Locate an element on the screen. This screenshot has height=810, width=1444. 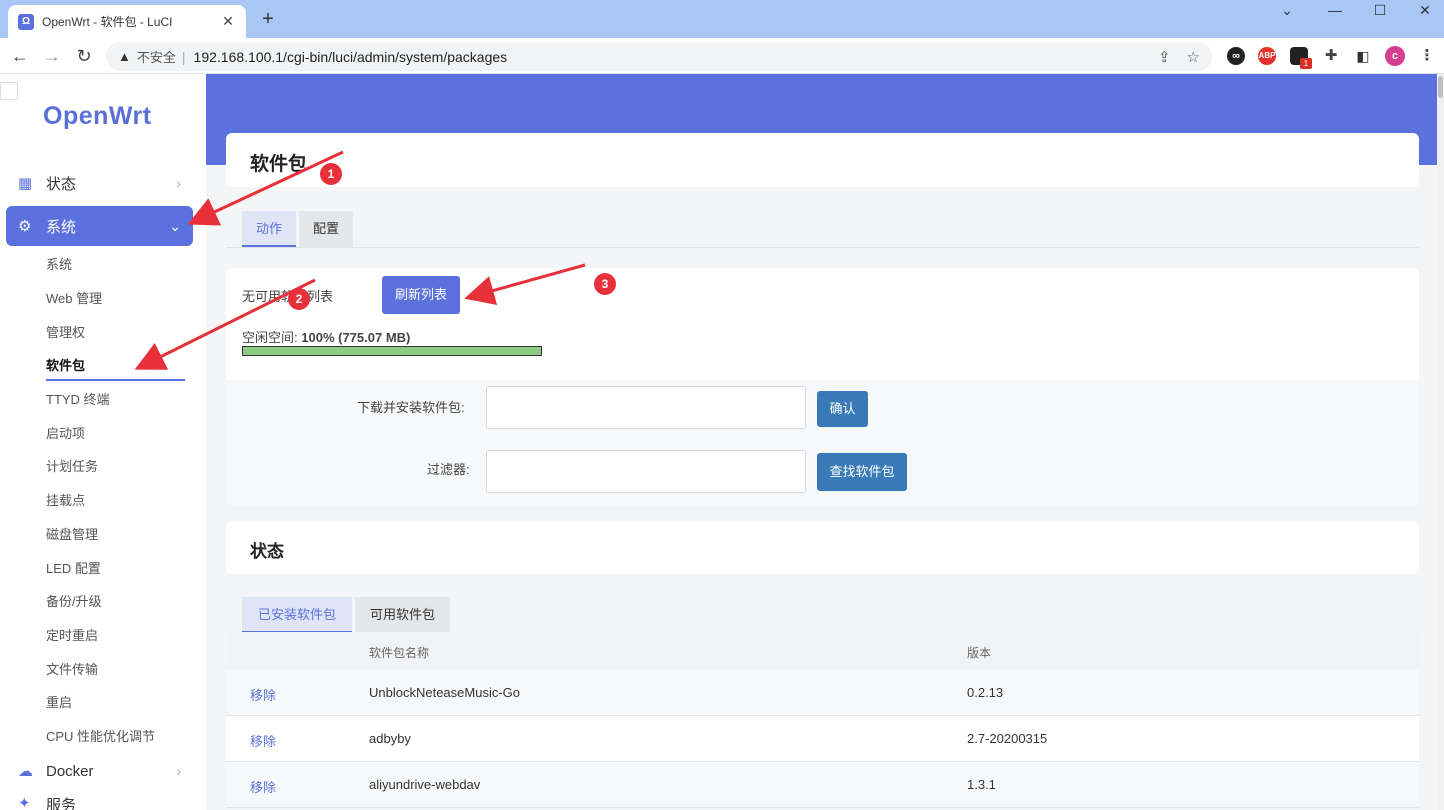
docker-icon: ☁ is located at coordinates (25, 771).